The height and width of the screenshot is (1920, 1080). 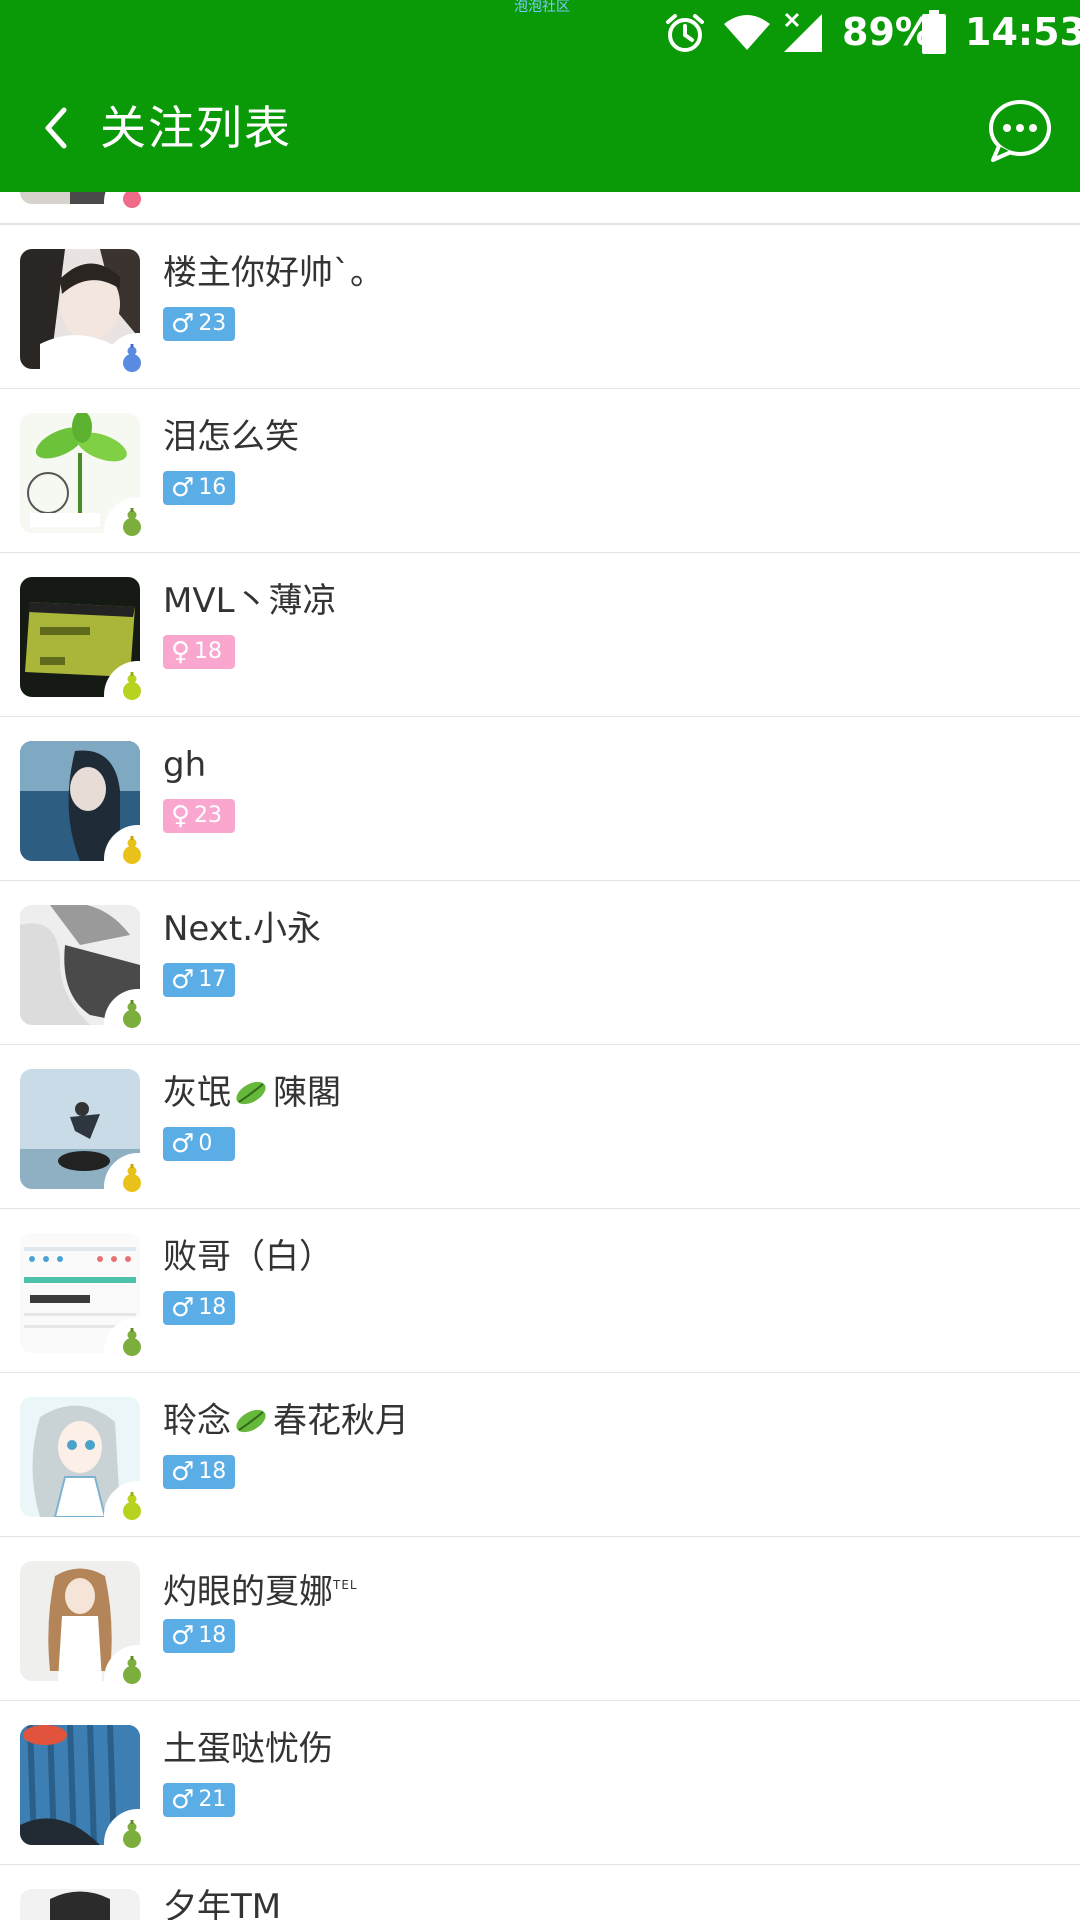 I want to click on list-item: 灰氓 陳閣 ♂ 0, so click(x=540, y=1127).